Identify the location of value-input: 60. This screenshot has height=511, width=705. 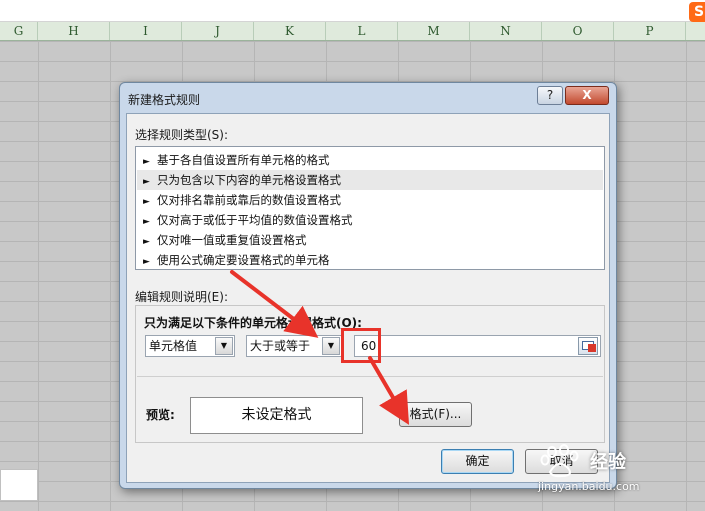
(477, 346).